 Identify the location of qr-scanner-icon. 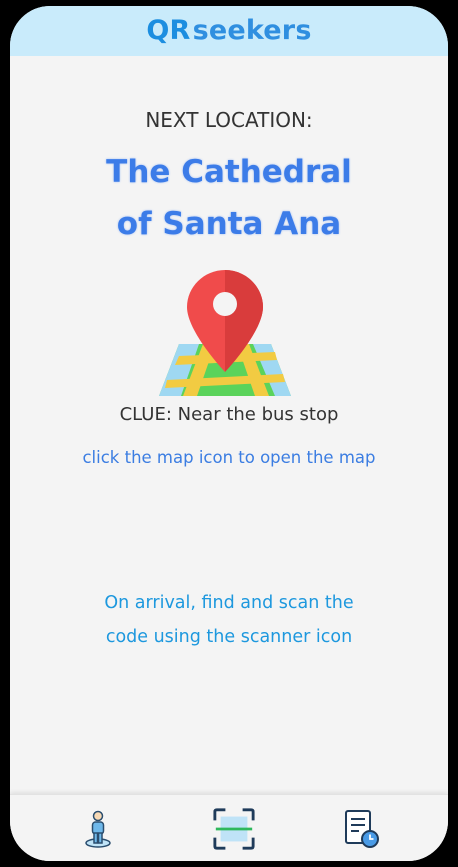
(234, 829).